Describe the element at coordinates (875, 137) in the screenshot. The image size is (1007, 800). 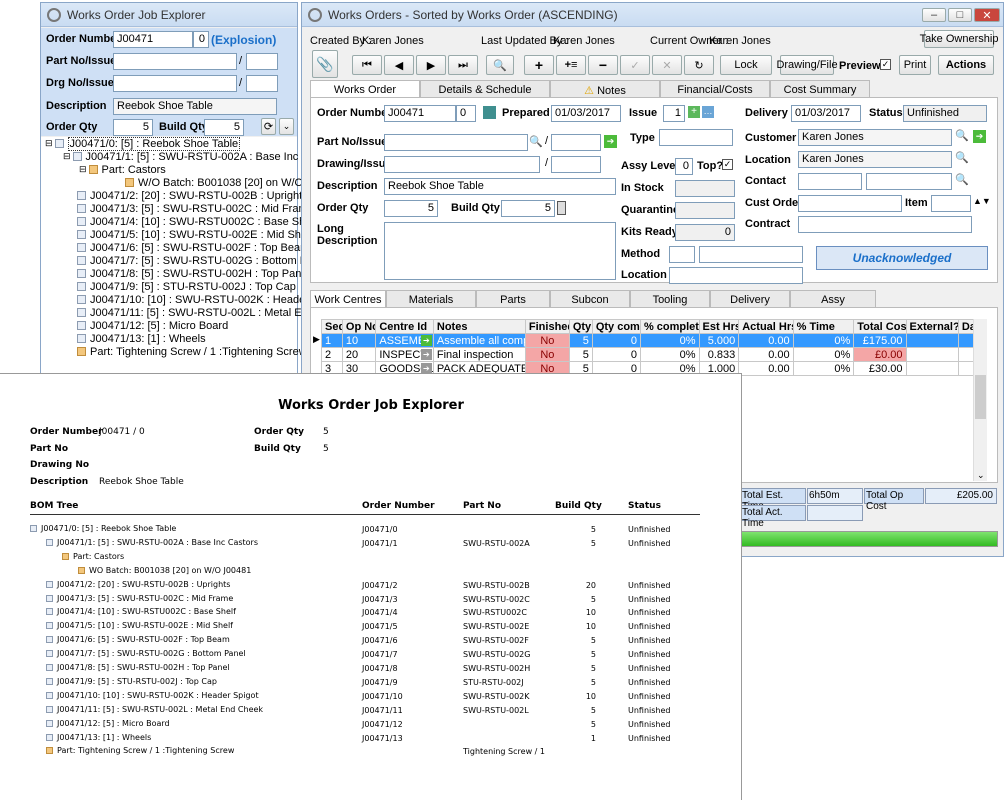
I see `customer-input: Karen Jones` at that location.